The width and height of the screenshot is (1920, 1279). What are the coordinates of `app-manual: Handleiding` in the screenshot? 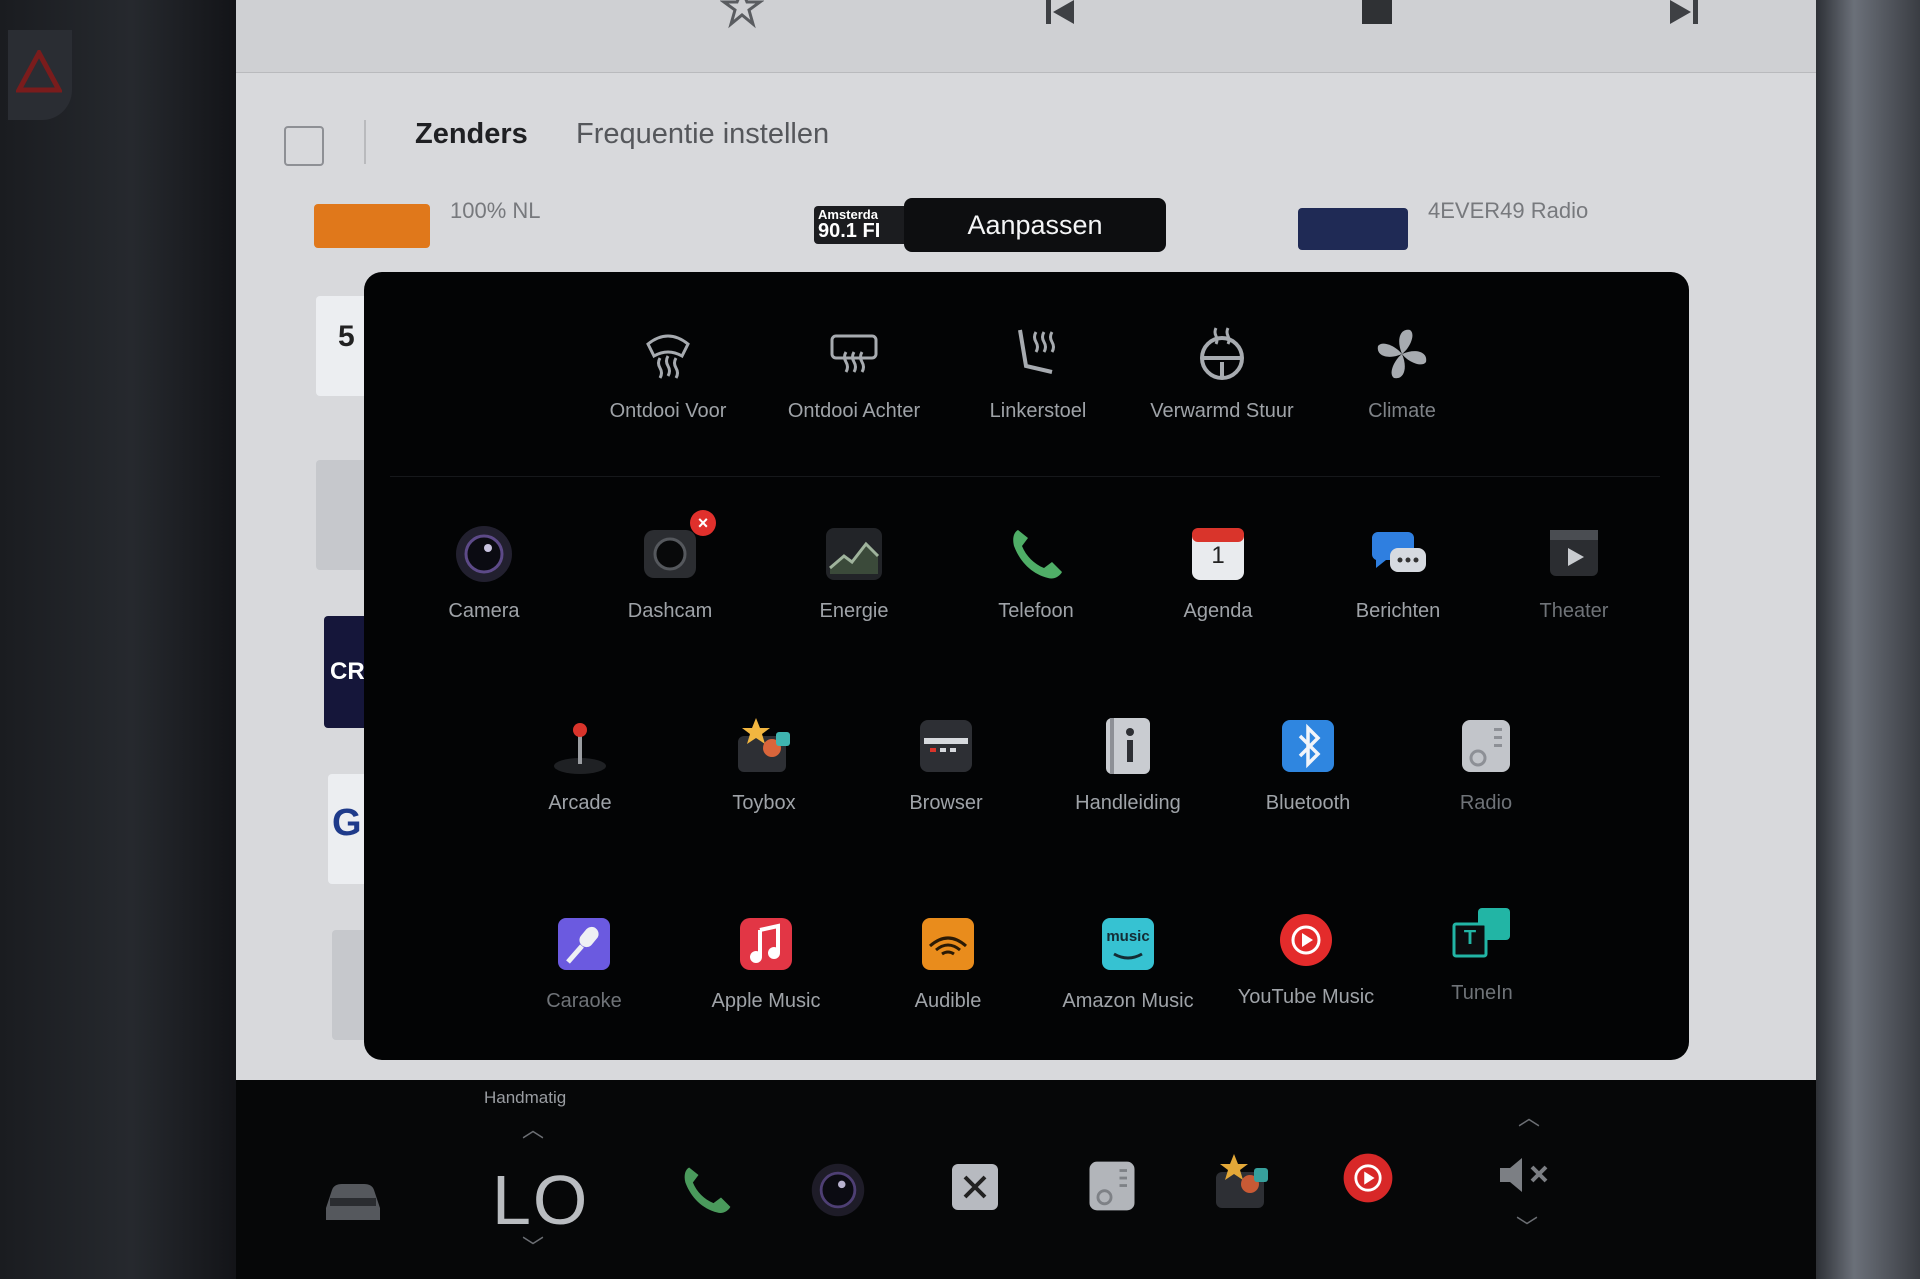 It's located at (1128, 764).